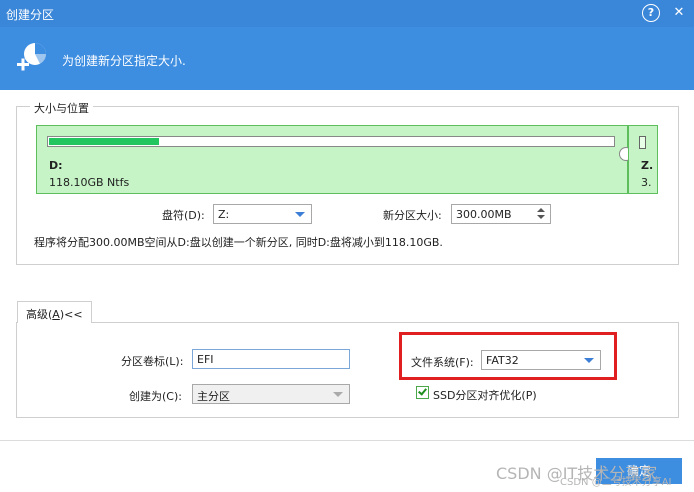 The height and width of the screenshot is (492, 694). What do you see at coordinates (332, 159) in the screenshot?
I see `disk-d-partition: D: 118.10GB Ntfs` at bounding box center [332, 159].